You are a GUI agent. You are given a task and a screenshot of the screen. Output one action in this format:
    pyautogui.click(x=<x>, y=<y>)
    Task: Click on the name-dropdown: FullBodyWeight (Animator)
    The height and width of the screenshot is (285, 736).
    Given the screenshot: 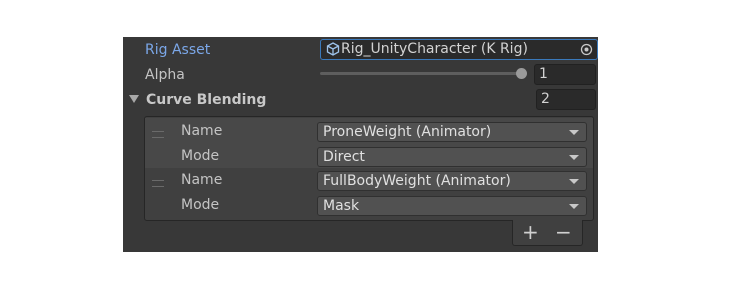 What is the action you would take?
    pyautogui.click(x=452, y=181)
    